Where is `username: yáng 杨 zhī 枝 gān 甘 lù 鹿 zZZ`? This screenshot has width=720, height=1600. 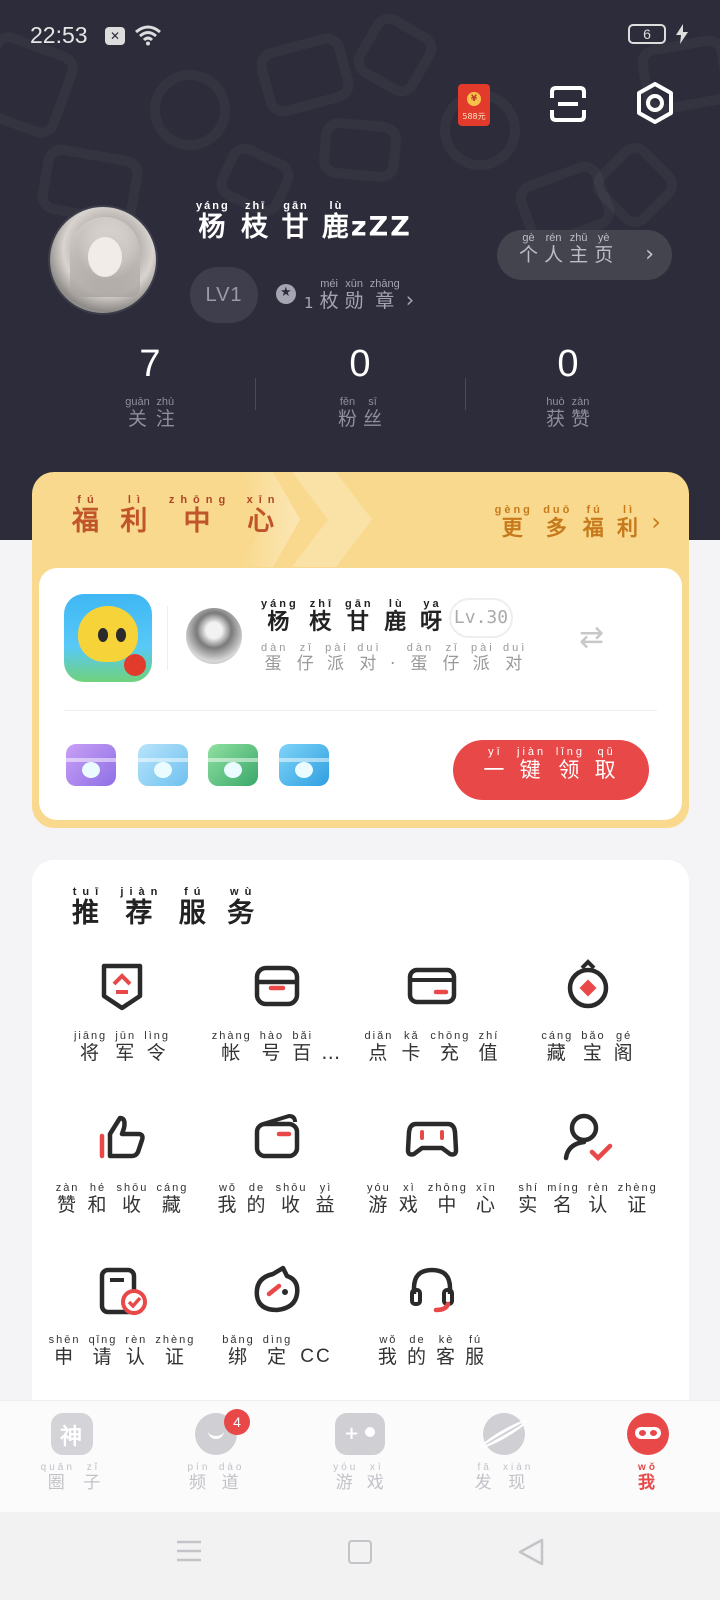
username: yáng 杨 zhī 枝 gān 甘 lù 鹿 zZZ is located at coordinates (304, 221).